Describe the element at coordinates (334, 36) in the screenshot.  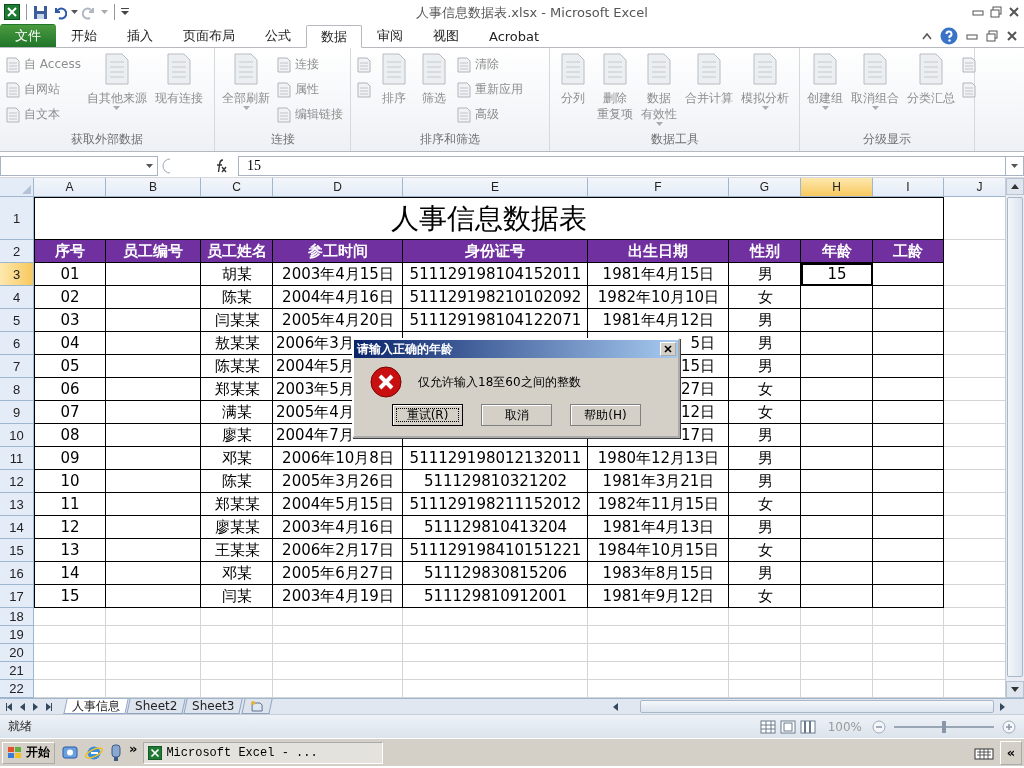
I see `ribbon-tab: 数据` at that location.